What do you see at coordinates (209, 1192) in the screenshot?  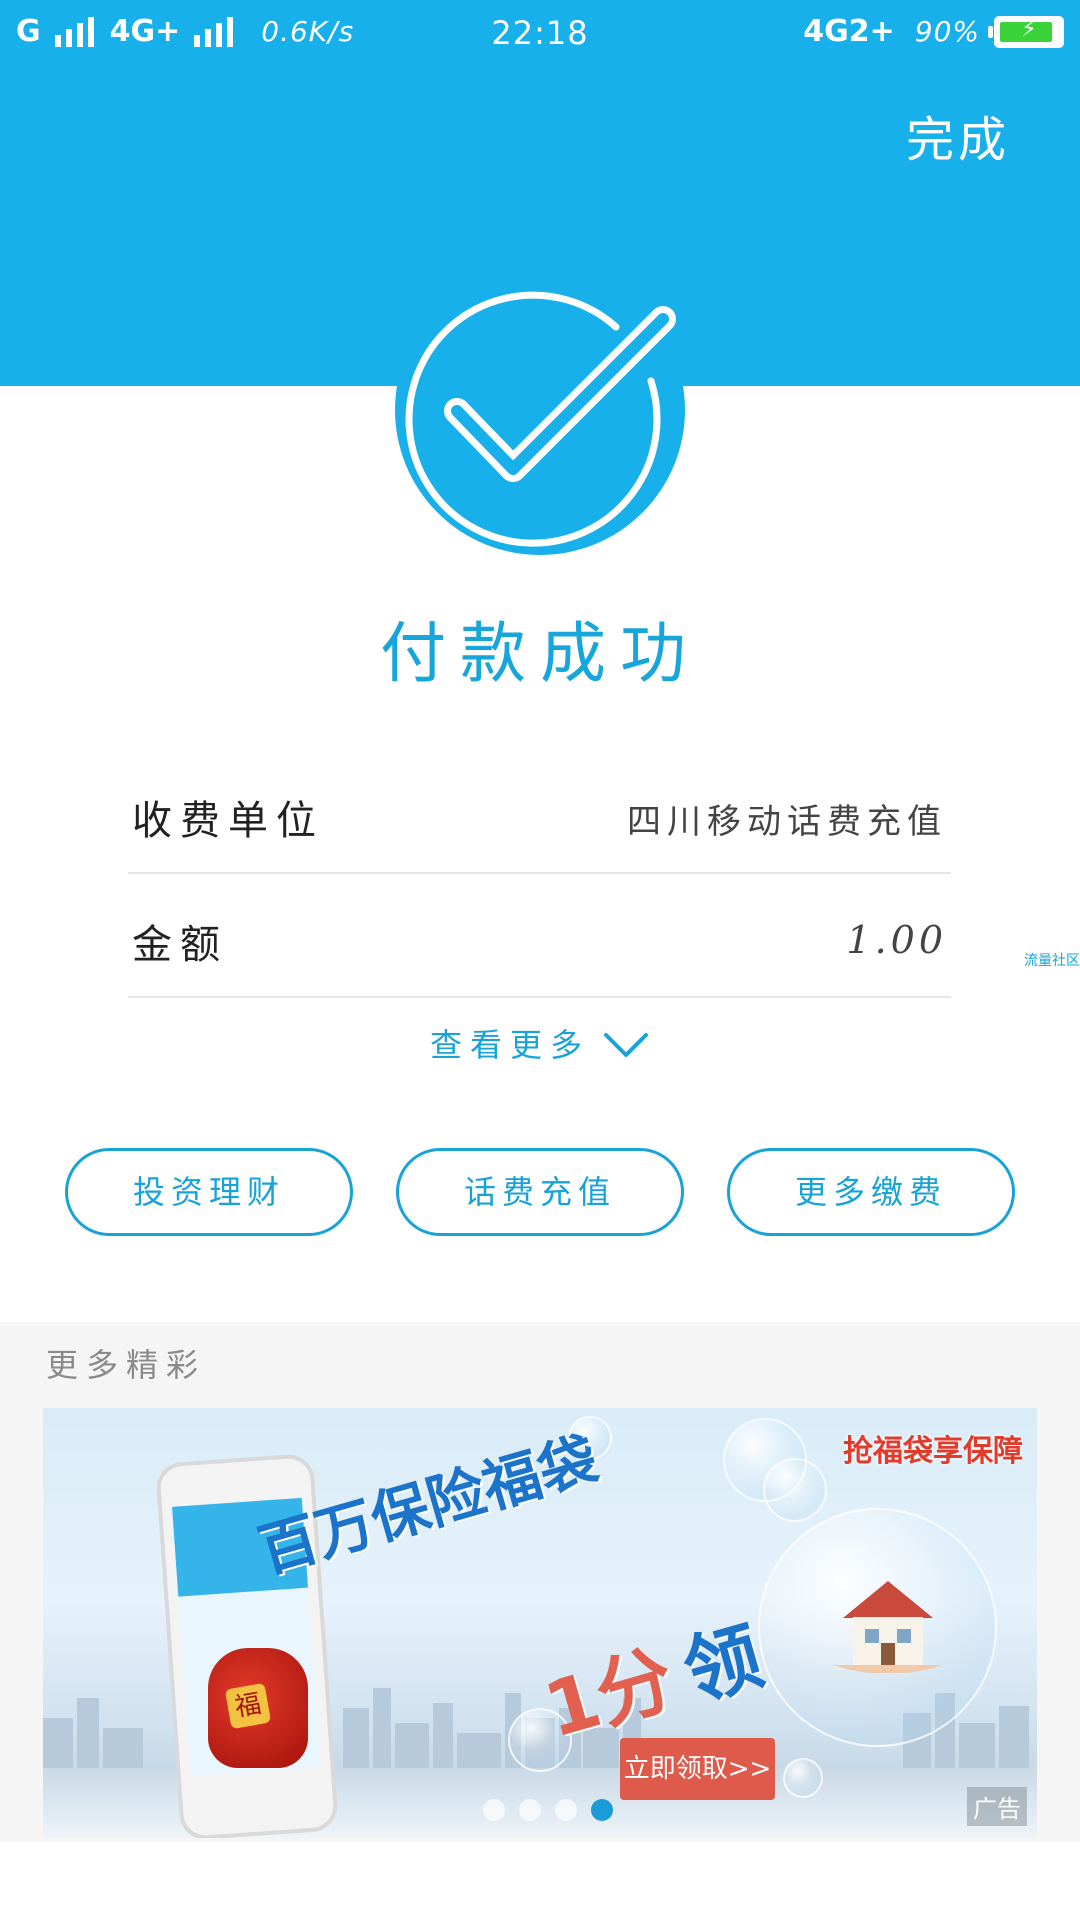 I see `invest-button: 投资理财` at bounding box center [209, 1192].